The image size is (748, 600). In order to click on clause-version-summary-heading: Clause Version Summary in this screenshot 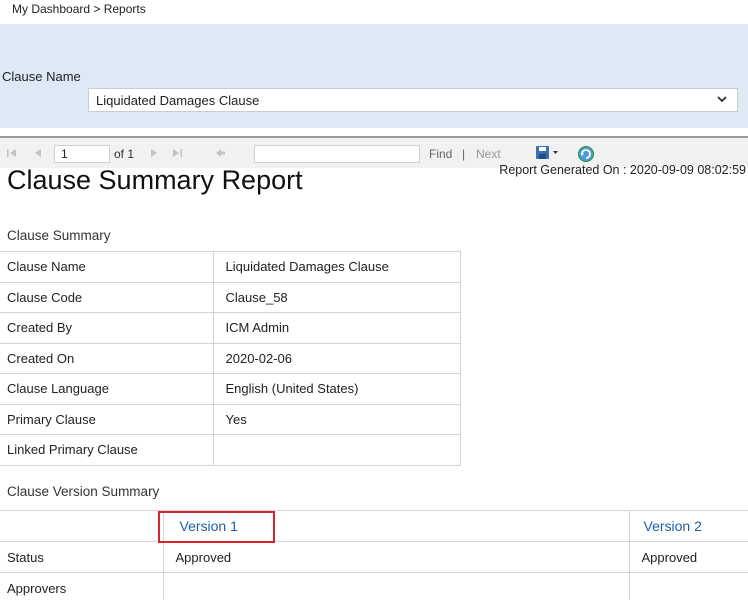, I will do `click(83, 491)`.